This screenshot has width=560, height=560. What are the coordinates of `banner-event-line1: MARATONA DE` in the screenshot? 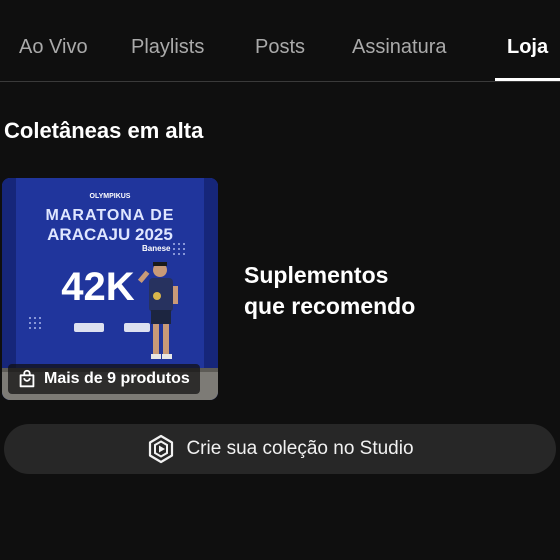 It's located at (110, 215).